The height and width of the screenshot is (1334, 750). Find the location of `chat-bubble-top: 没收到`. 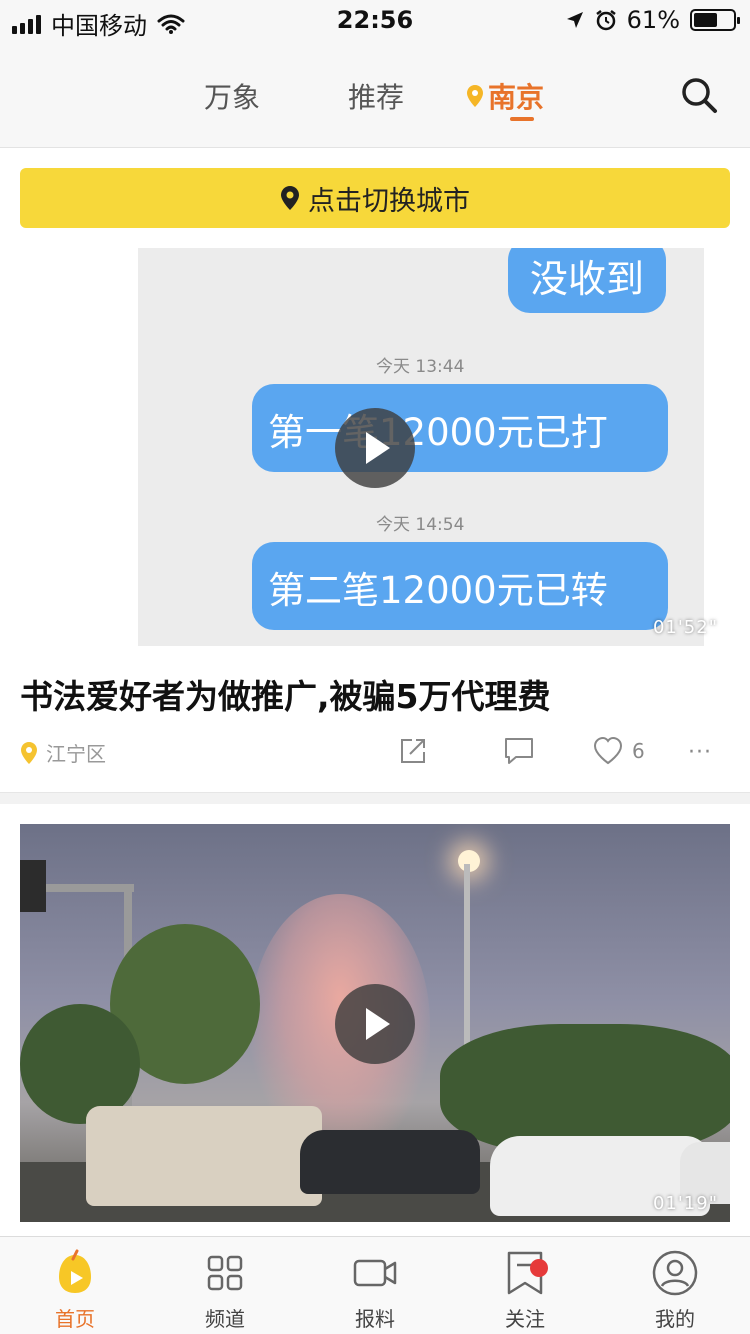

chat-bubble-top: 没收到 is located at coordinates (587, 280).